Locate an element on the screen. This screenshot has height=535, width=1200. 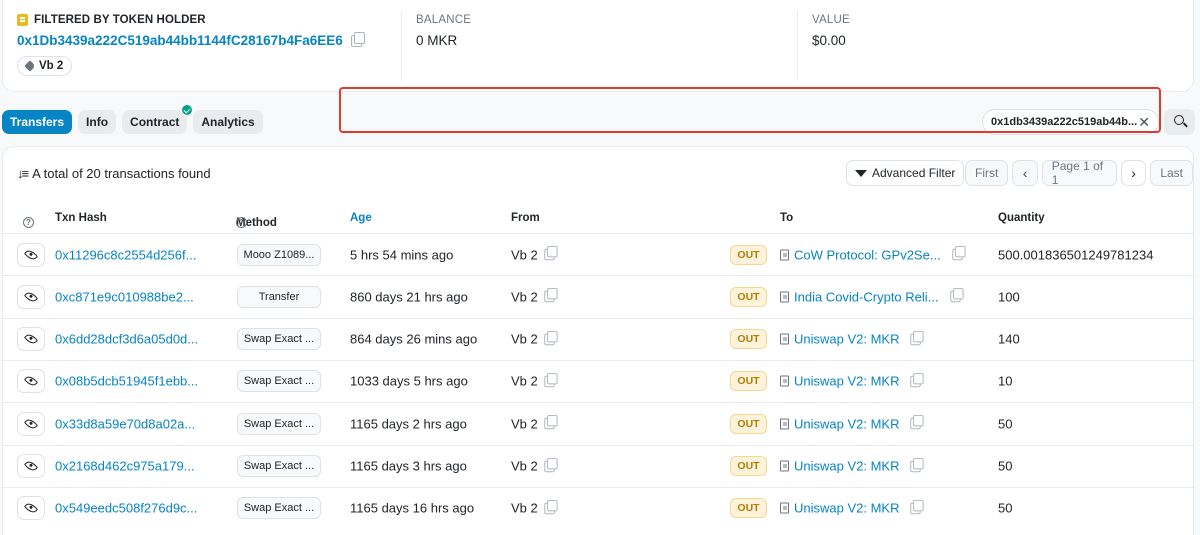
address-filter-chip: 0x1db3439a222c519ab44b... ✕ is located at coordinates (1070, 122).